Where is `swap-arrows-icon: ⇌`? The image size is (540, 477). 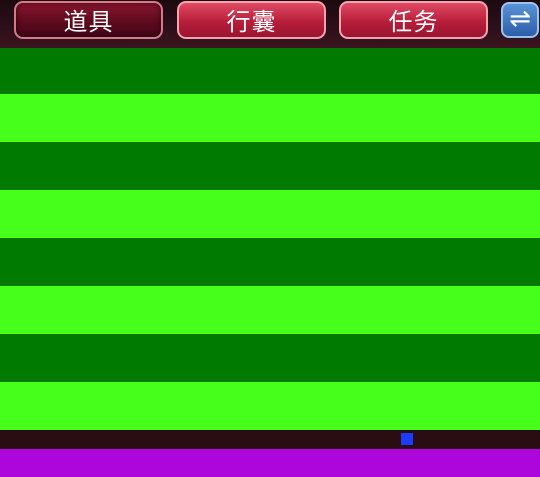 swap-arrows-icon: ⇌ is located at coordinates (520, 19).